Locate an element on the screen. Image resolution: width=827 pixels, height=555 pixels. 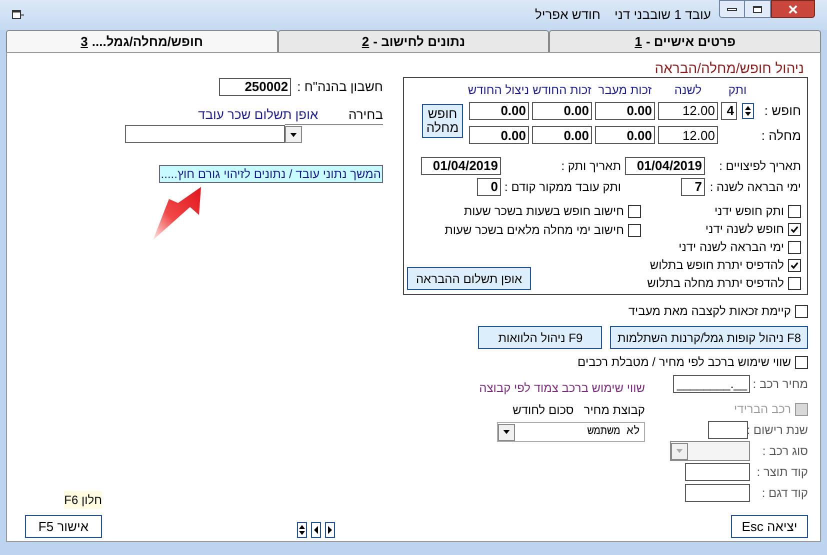
column-header: לשנה is located at coordinates (688, 90).